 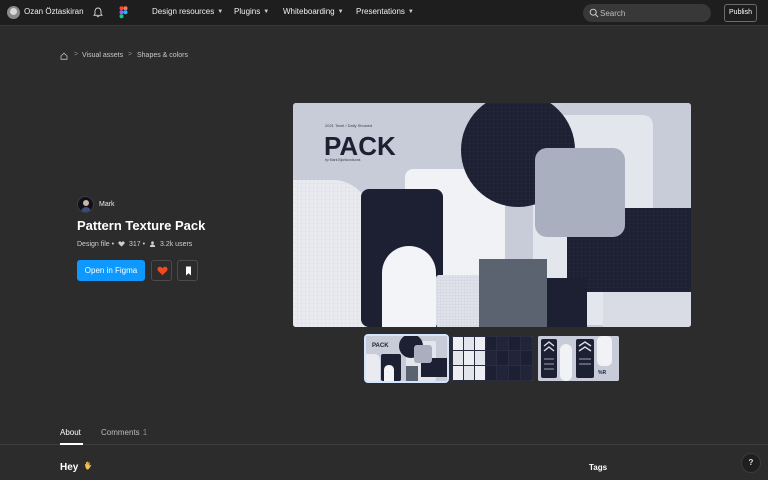 I want to click on nav-presentations: Presentations ▼, so click(x=385, y=11).